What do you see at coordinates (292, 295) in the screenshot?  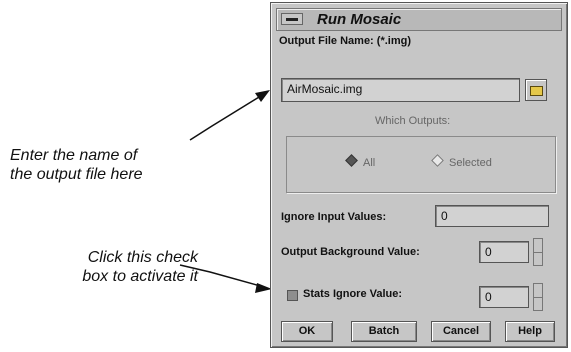 I see `stats-ignore-checkbox` at bounding box center [292, 295].